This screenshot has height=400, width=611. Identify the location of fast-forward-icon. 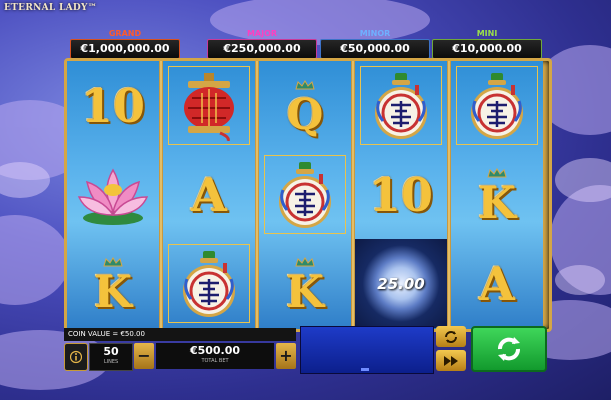
(451, 360).